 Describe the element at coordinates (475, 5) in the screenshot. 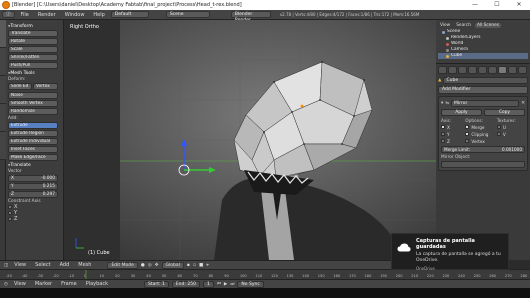

I see `minimize-button: —` at that location.